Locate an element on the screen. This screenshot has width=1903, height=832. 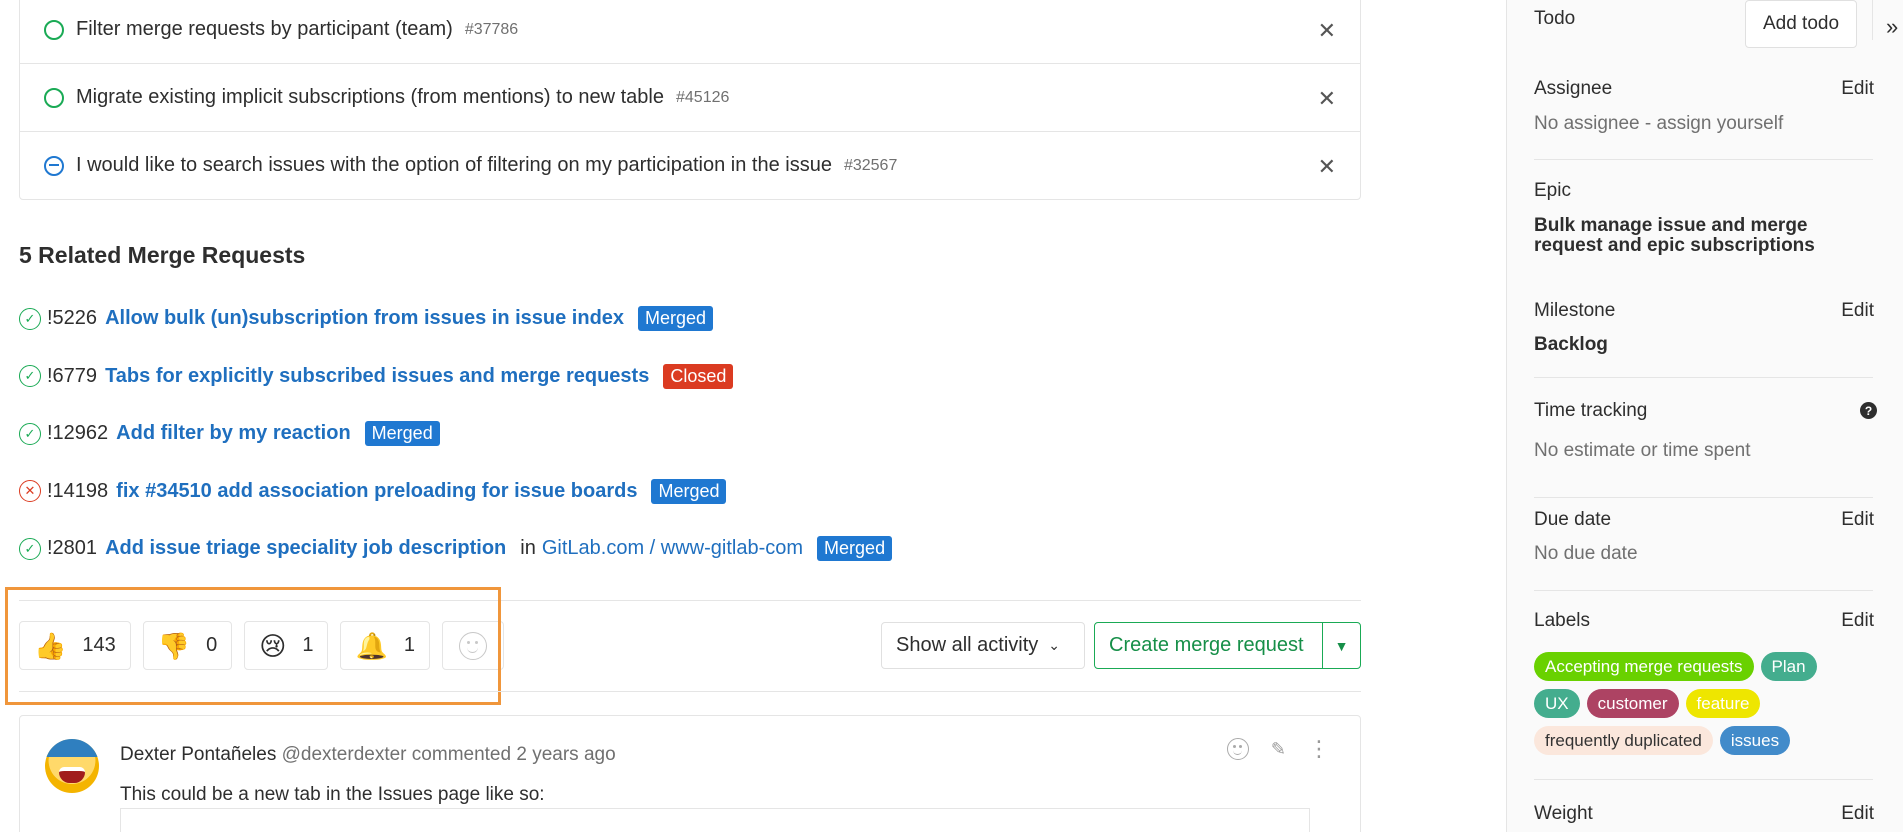
assignee-title: Assignee is located at coordinates (1573, 88).